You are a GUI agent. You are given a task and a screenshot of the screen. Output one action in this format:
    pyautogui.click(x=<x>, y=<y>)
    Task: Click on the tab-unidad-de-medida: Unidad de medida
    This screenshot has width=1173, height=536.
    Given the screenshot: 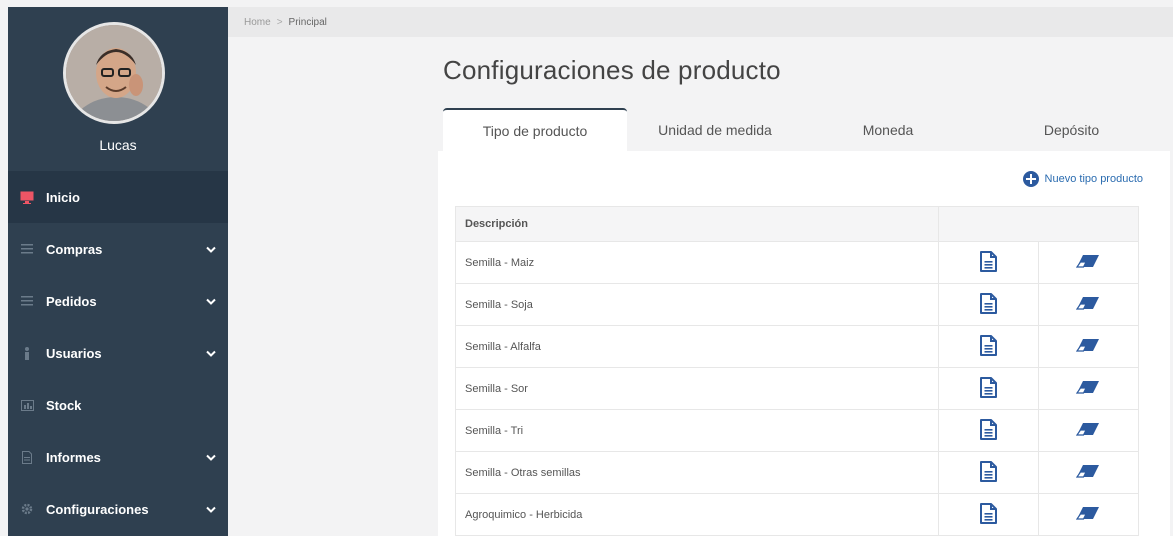 What is the action you would take?
    pyautogui.click(x=715, y=129)
    